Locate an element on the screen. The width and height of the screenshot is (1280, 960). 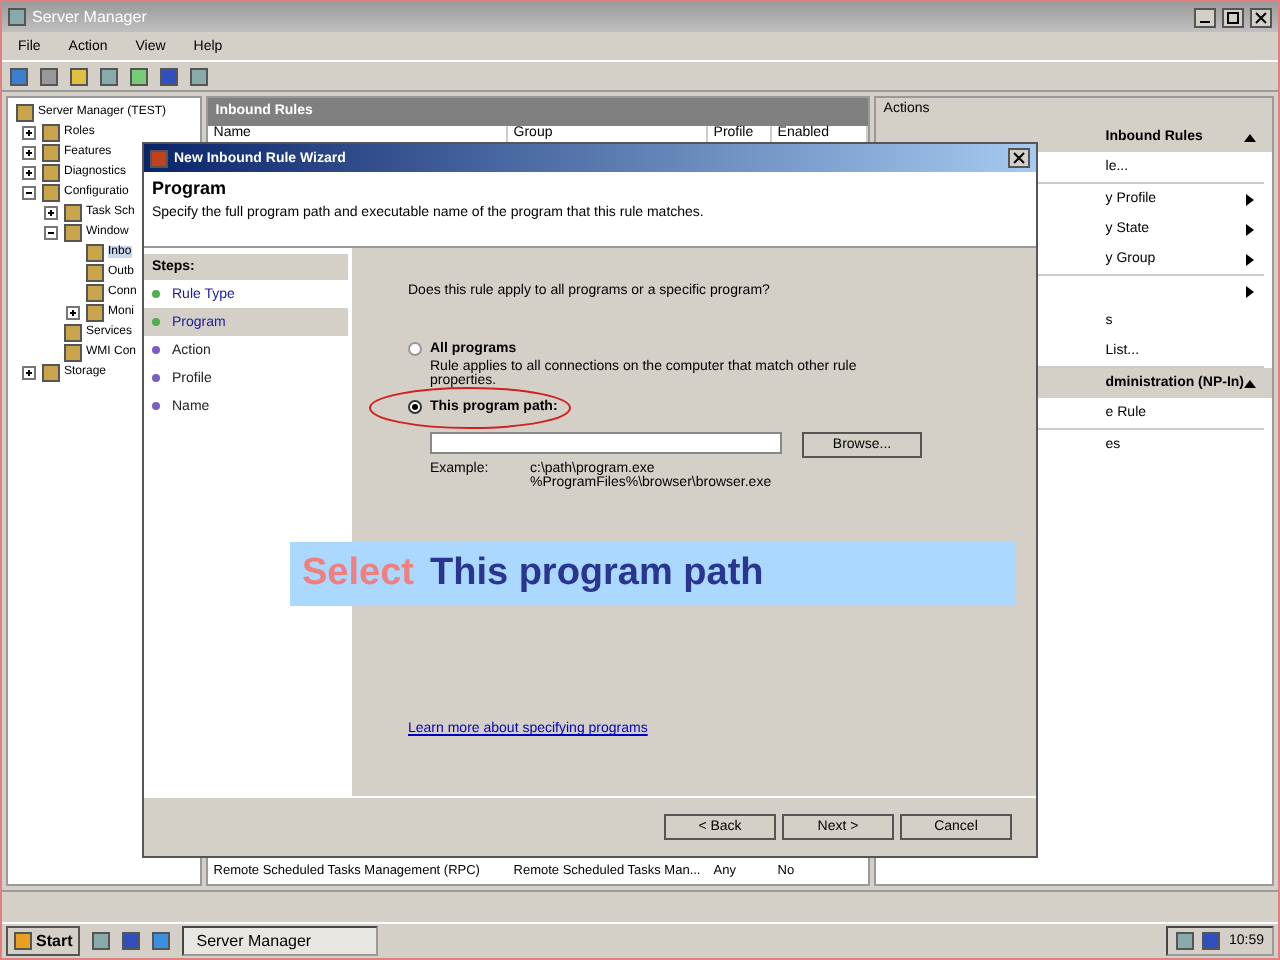
page-heading: Program is located at coordinates (190, 188).